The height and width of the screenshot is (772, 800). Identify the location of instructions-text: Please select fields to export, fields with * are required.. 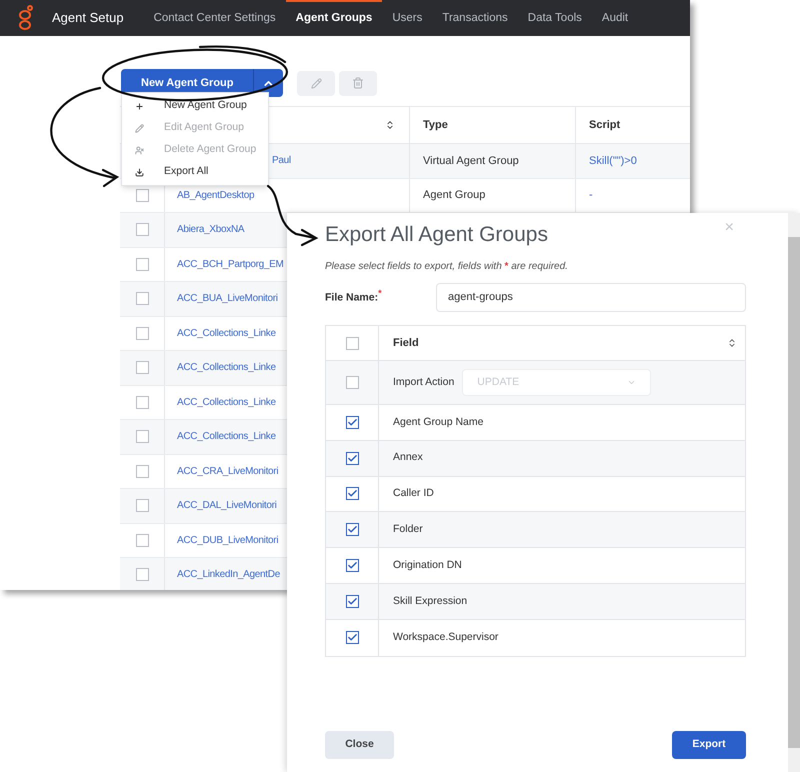
(447, 267).